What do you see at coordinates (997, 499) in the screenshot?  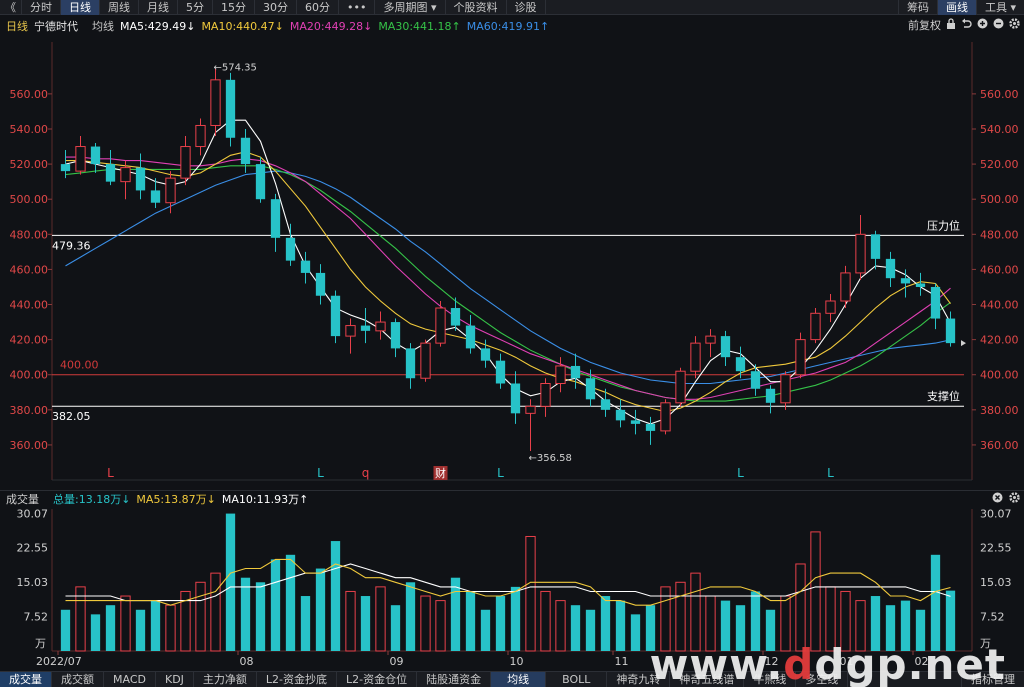 I see `close-icon` at bounding box center [997, 499].